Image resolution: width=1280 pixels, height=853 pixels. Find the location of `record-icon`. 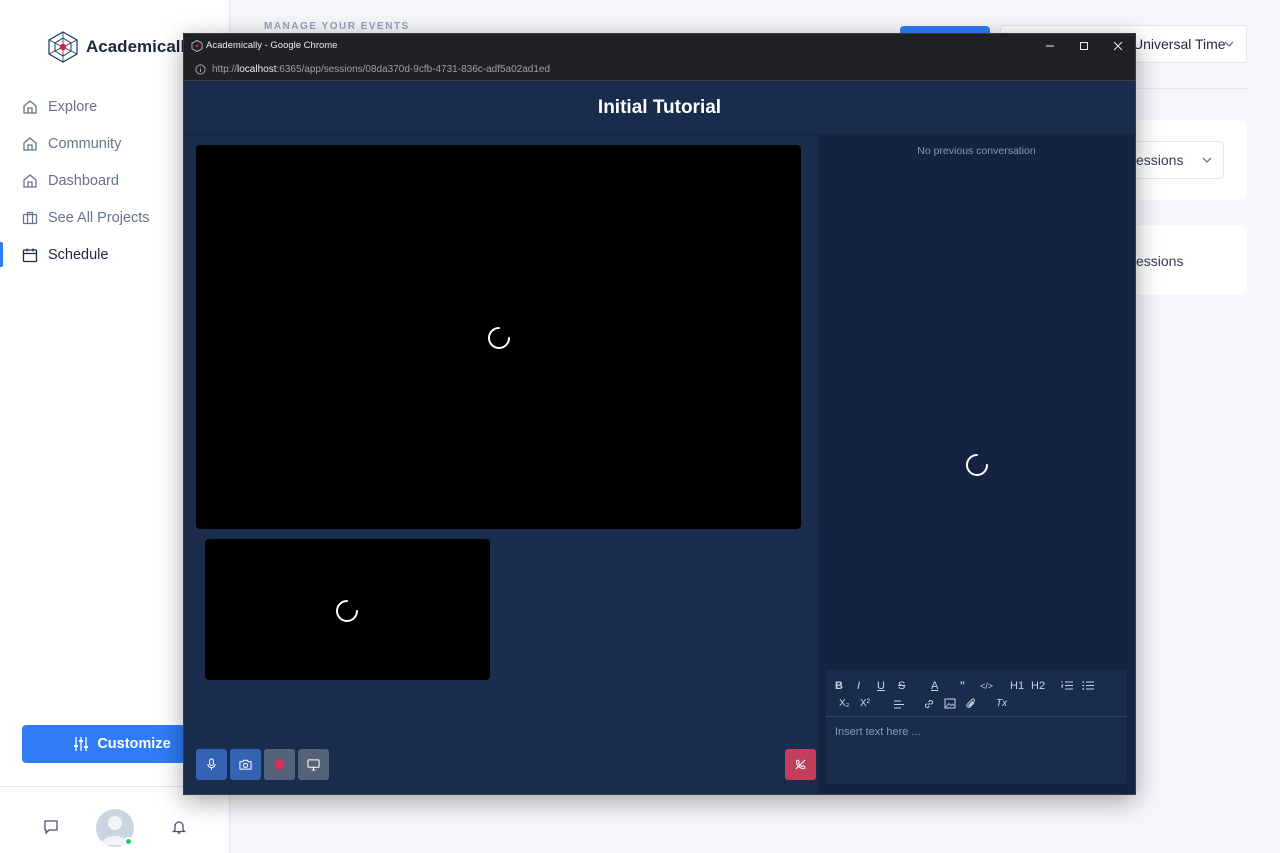

record-icon is located at coordinates (279, 764).